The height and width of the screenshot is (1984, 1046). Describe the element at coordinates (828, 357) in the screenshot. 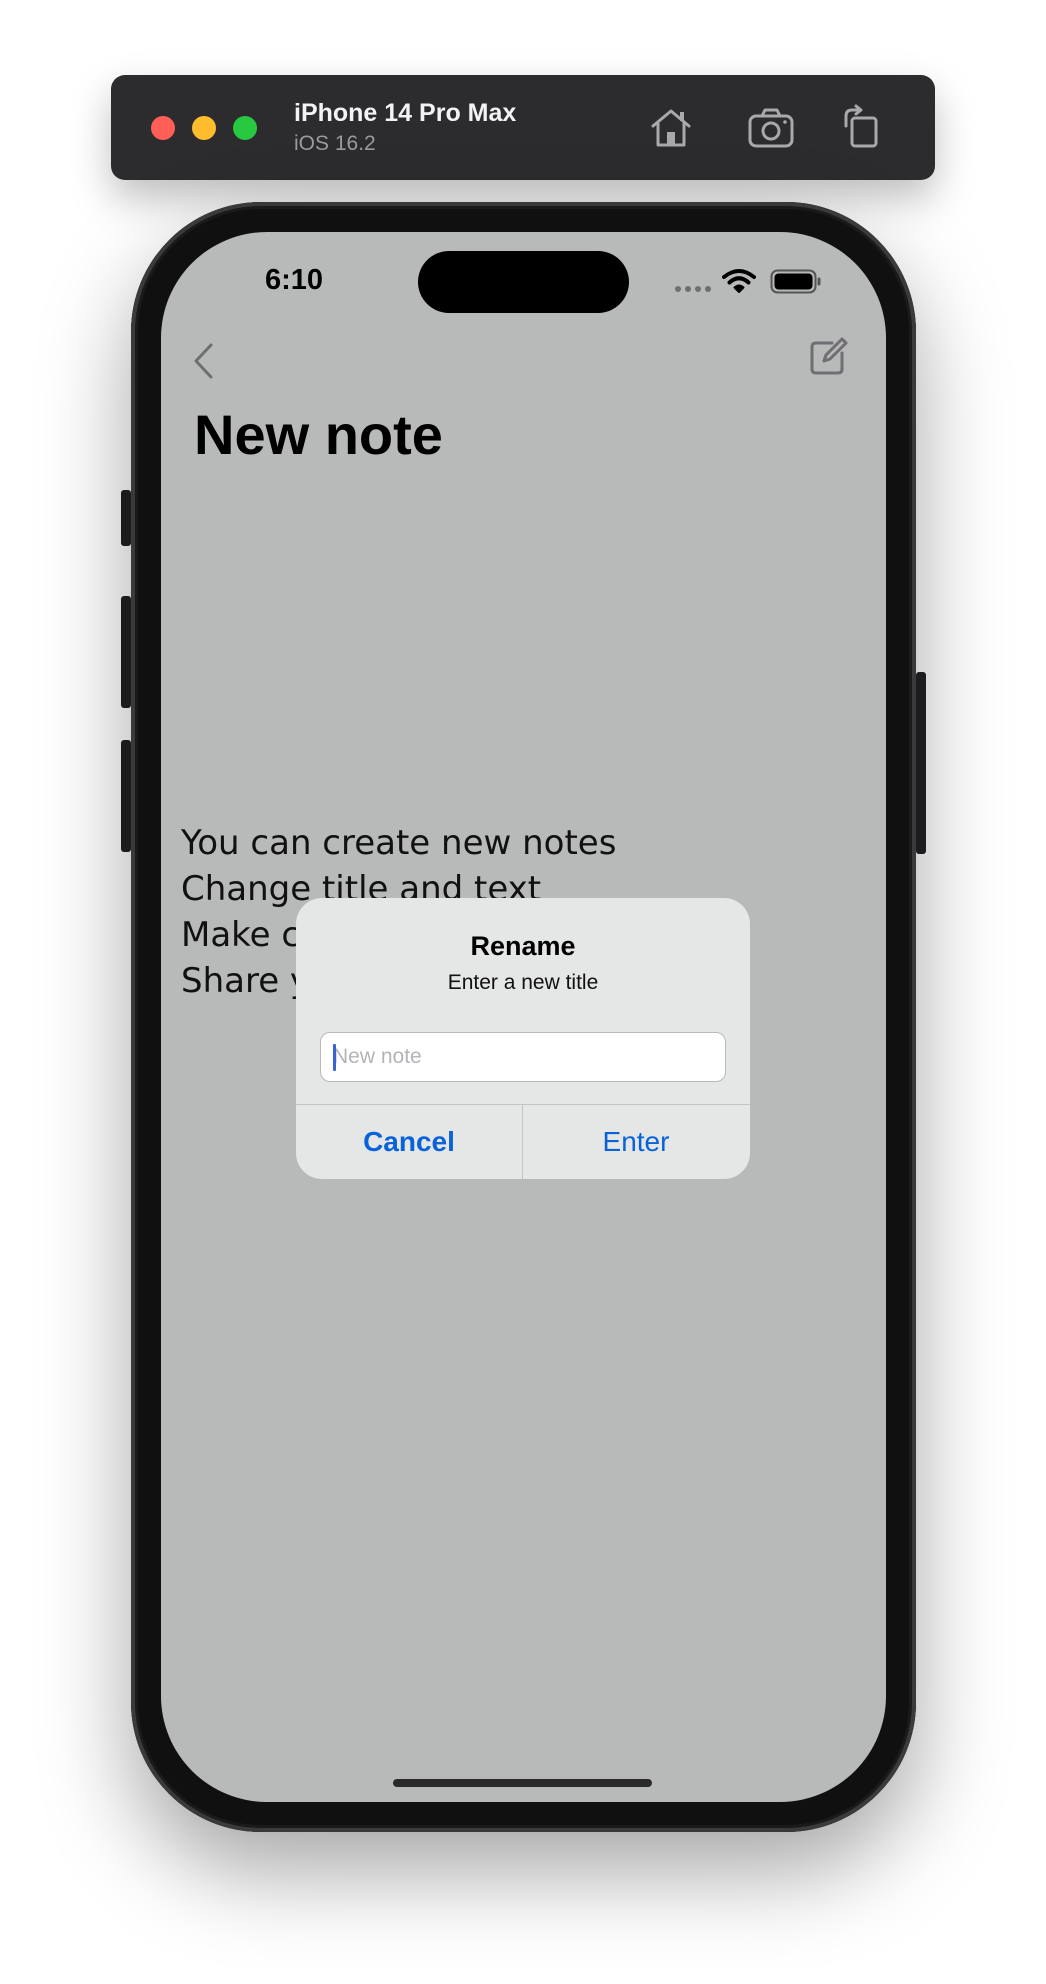

I see `compose-icon` at that location.